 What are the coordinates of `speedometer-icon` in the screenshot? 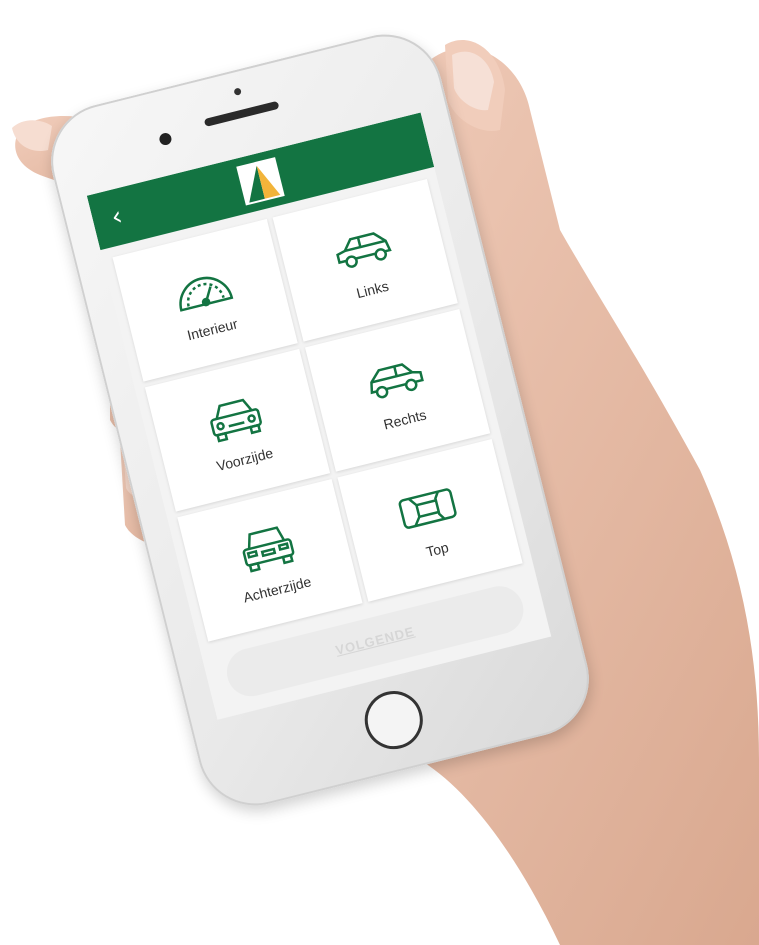 It's located at (205, 294).